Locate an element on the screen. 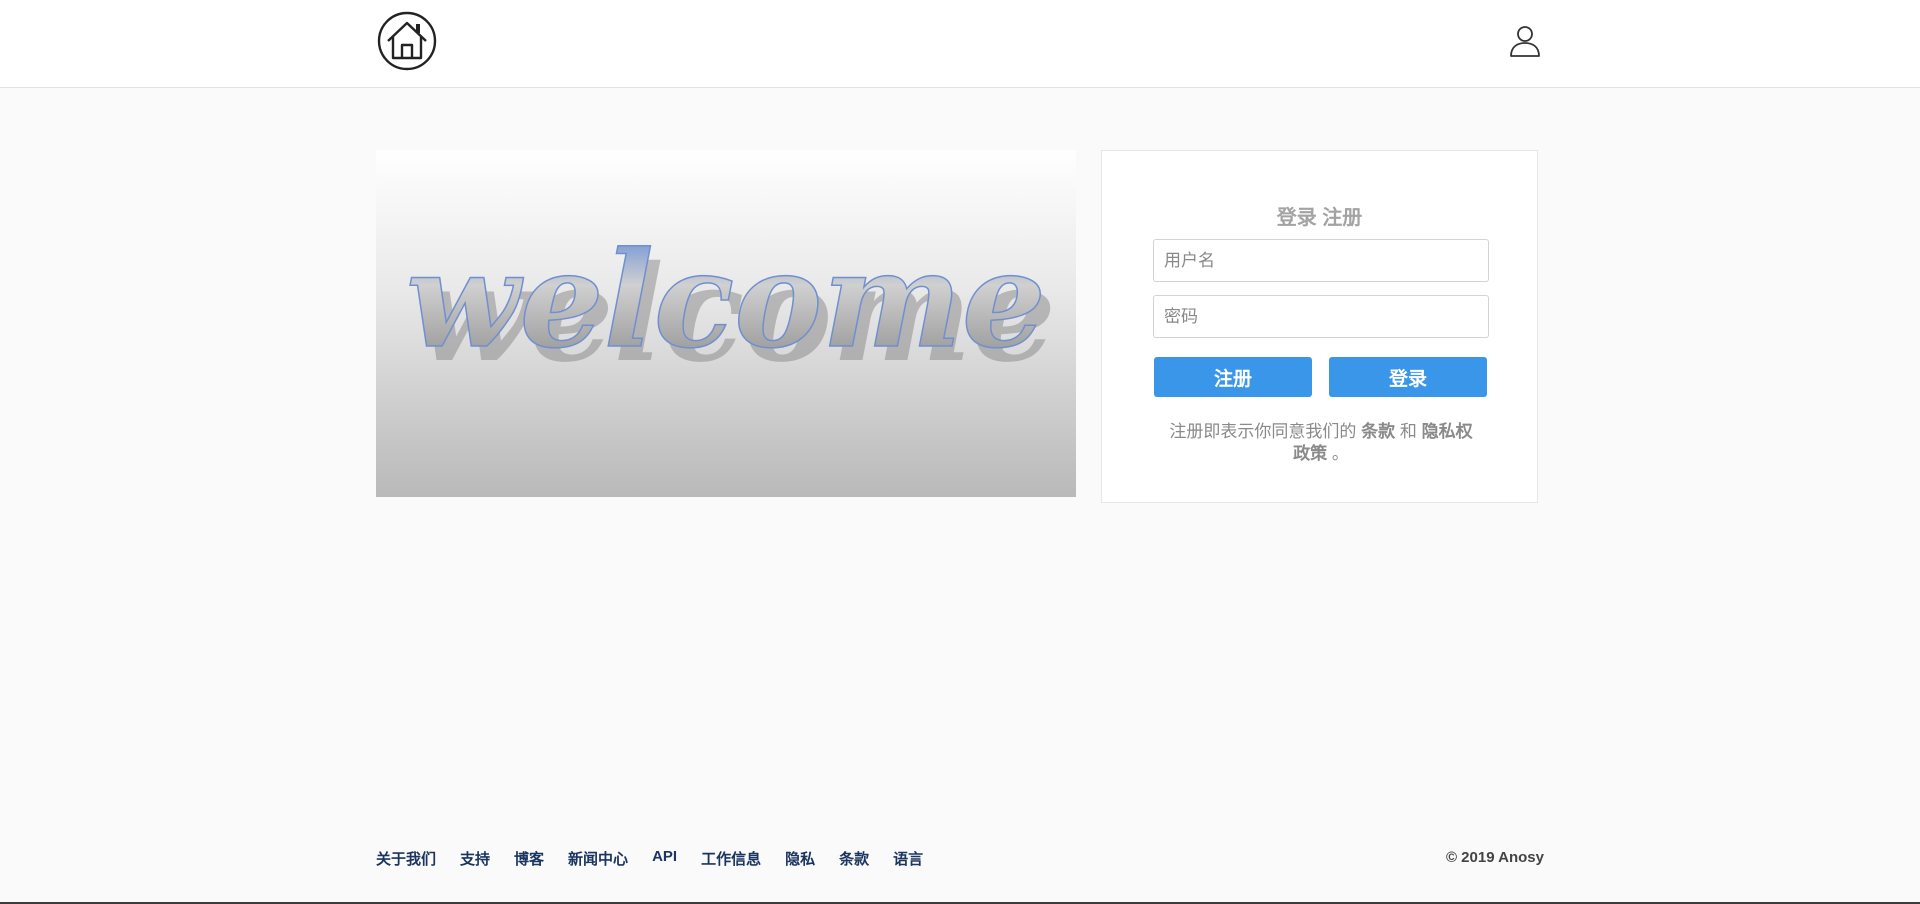 This screenshot has height=904, width=1920. footer-link-terms: 条款 is located at coordinates (854, 858).